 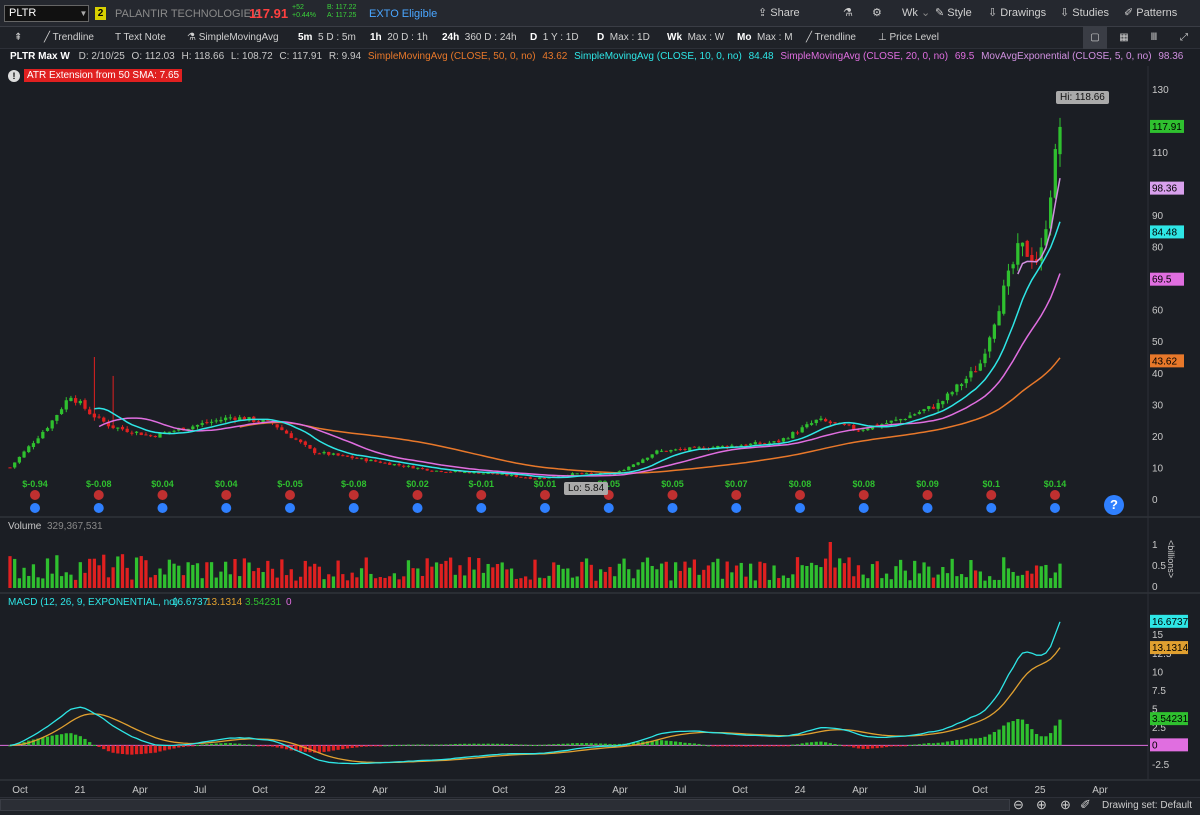 What do you see at coordinates (1041, 805) in the screenshot?
I see `zoom-in-icon: ⊕` at bounding box center [1041, 805].